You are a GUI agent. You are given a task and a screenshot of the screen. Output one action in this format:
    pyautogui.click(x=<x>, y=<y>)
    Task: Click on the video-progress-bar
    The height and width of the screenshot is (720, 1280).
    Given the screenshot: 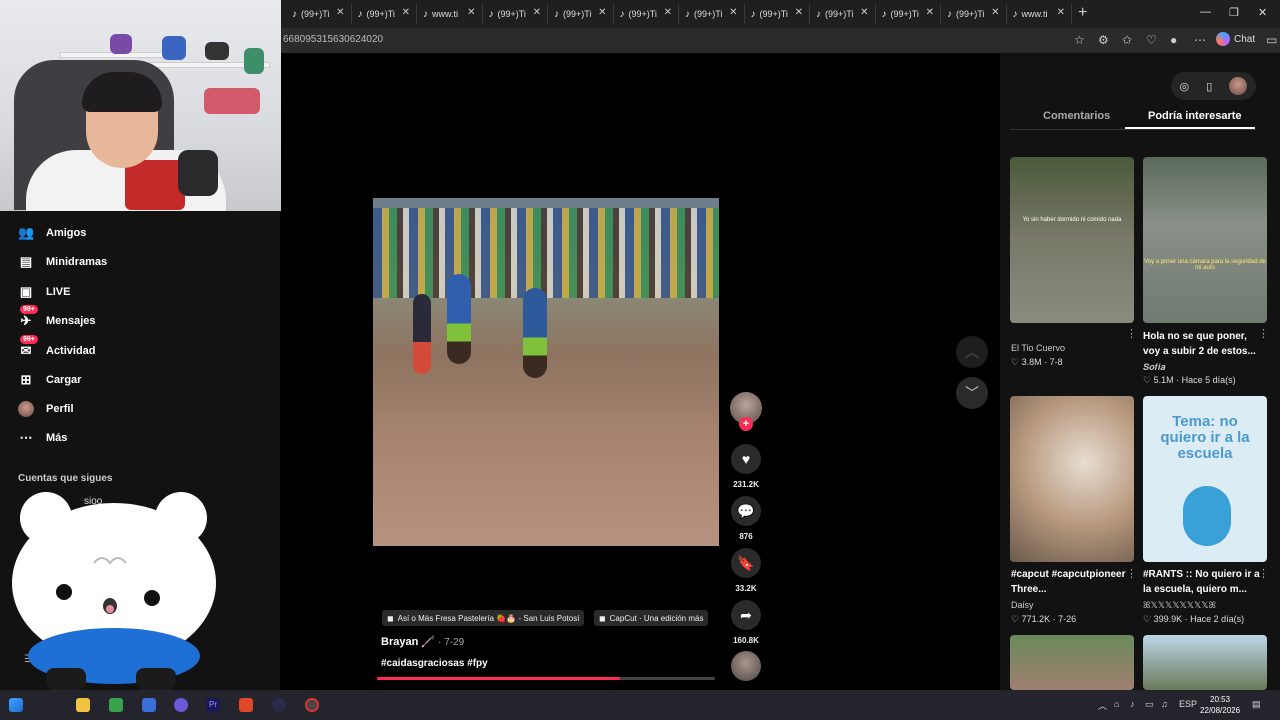 What is the action you would take?
    pyautogui.click(x=546, y=678)
    